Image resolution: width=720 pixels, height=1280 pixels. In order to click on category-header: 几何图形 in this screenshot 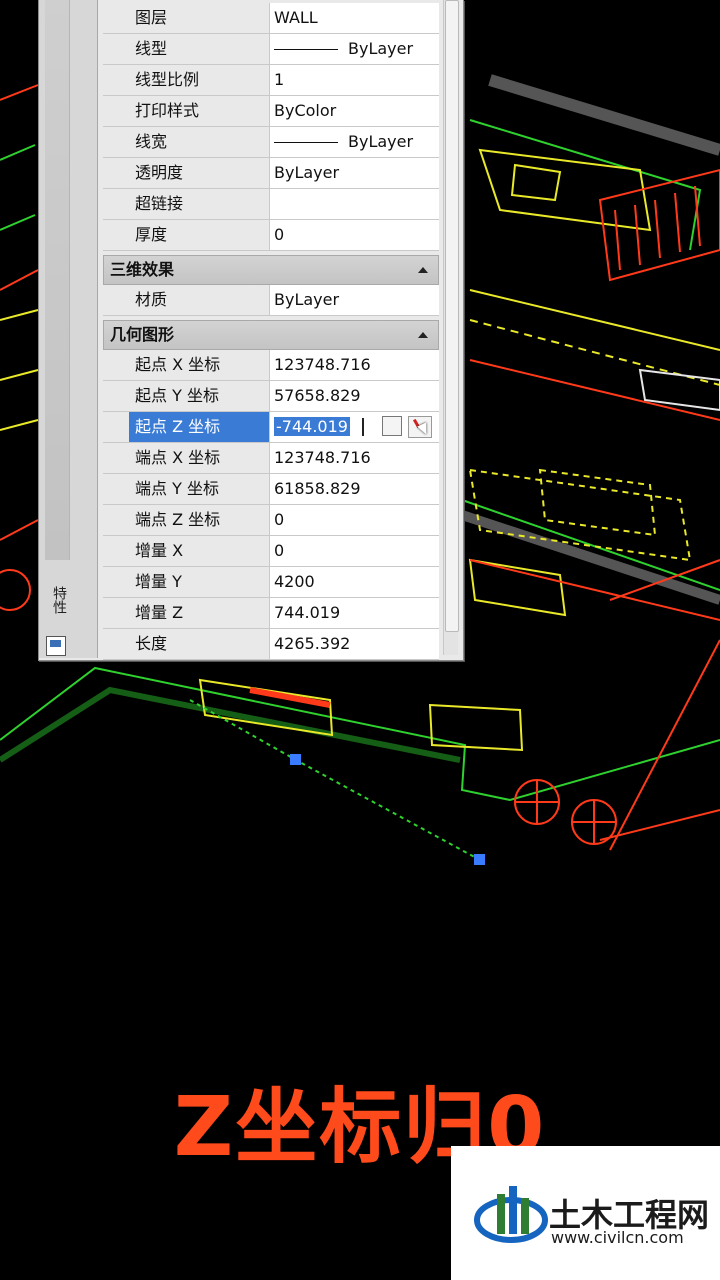, I will do `click(271, 335)`.